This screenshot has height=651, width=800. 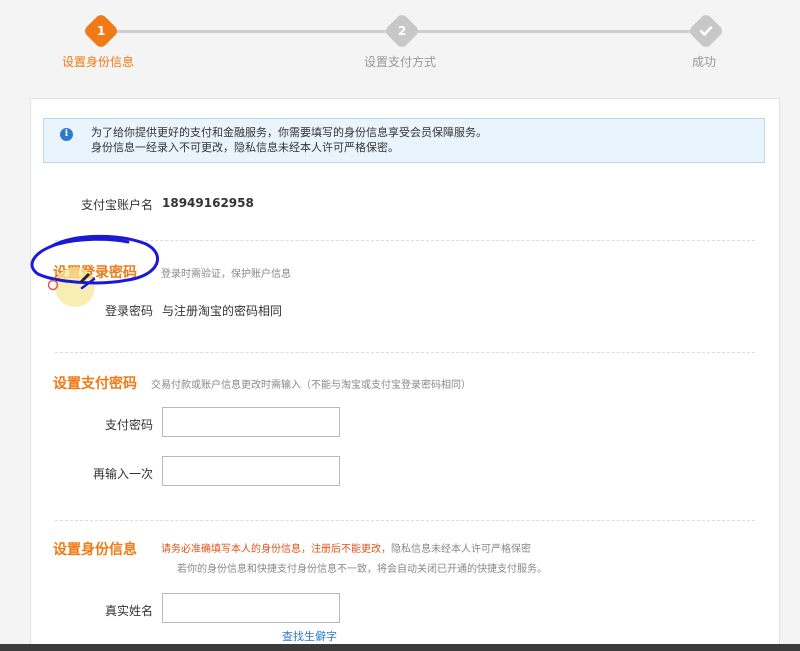 I want to click on identity-hint-line-2: 若你的身份信息和快捷支付身份信息不一致，将会自动关闭已开通的快捷支付服务。, so click(x=362, y=569).